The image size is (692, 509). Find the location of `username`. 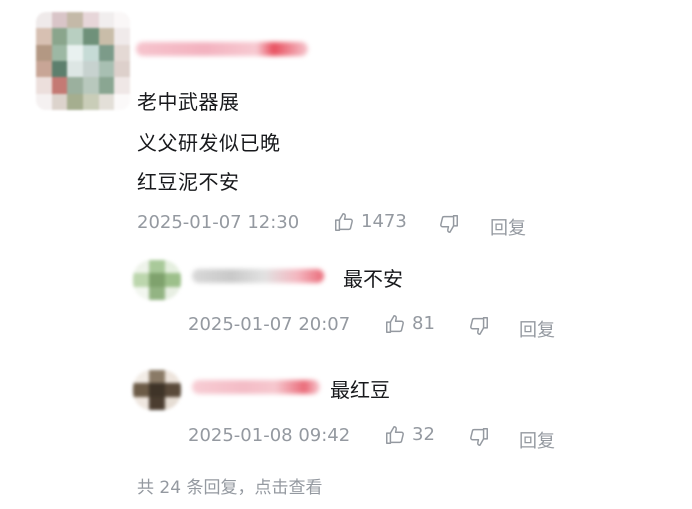

username is located at coordinates (222, 49).